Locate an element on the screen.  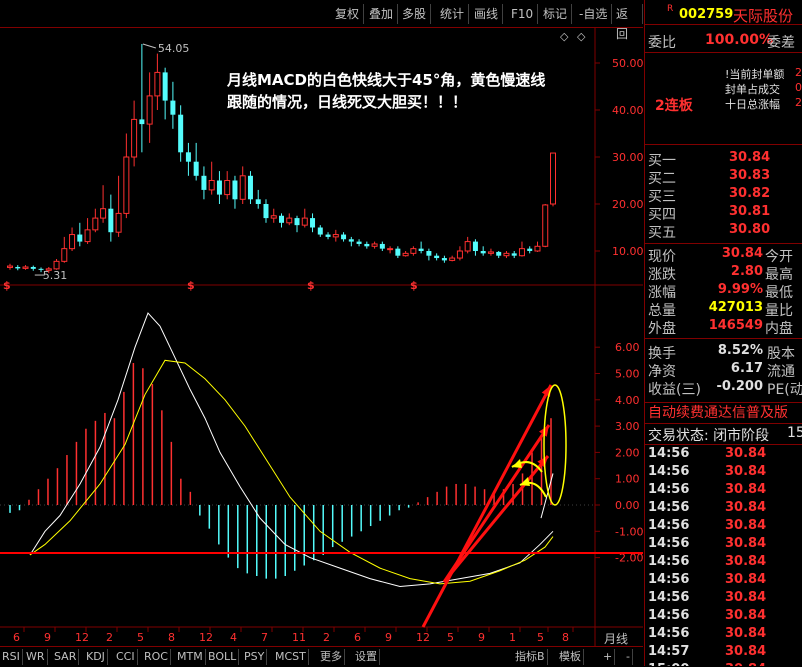
toolbar-button-4: 画线 is located at coordinates (487, 14).